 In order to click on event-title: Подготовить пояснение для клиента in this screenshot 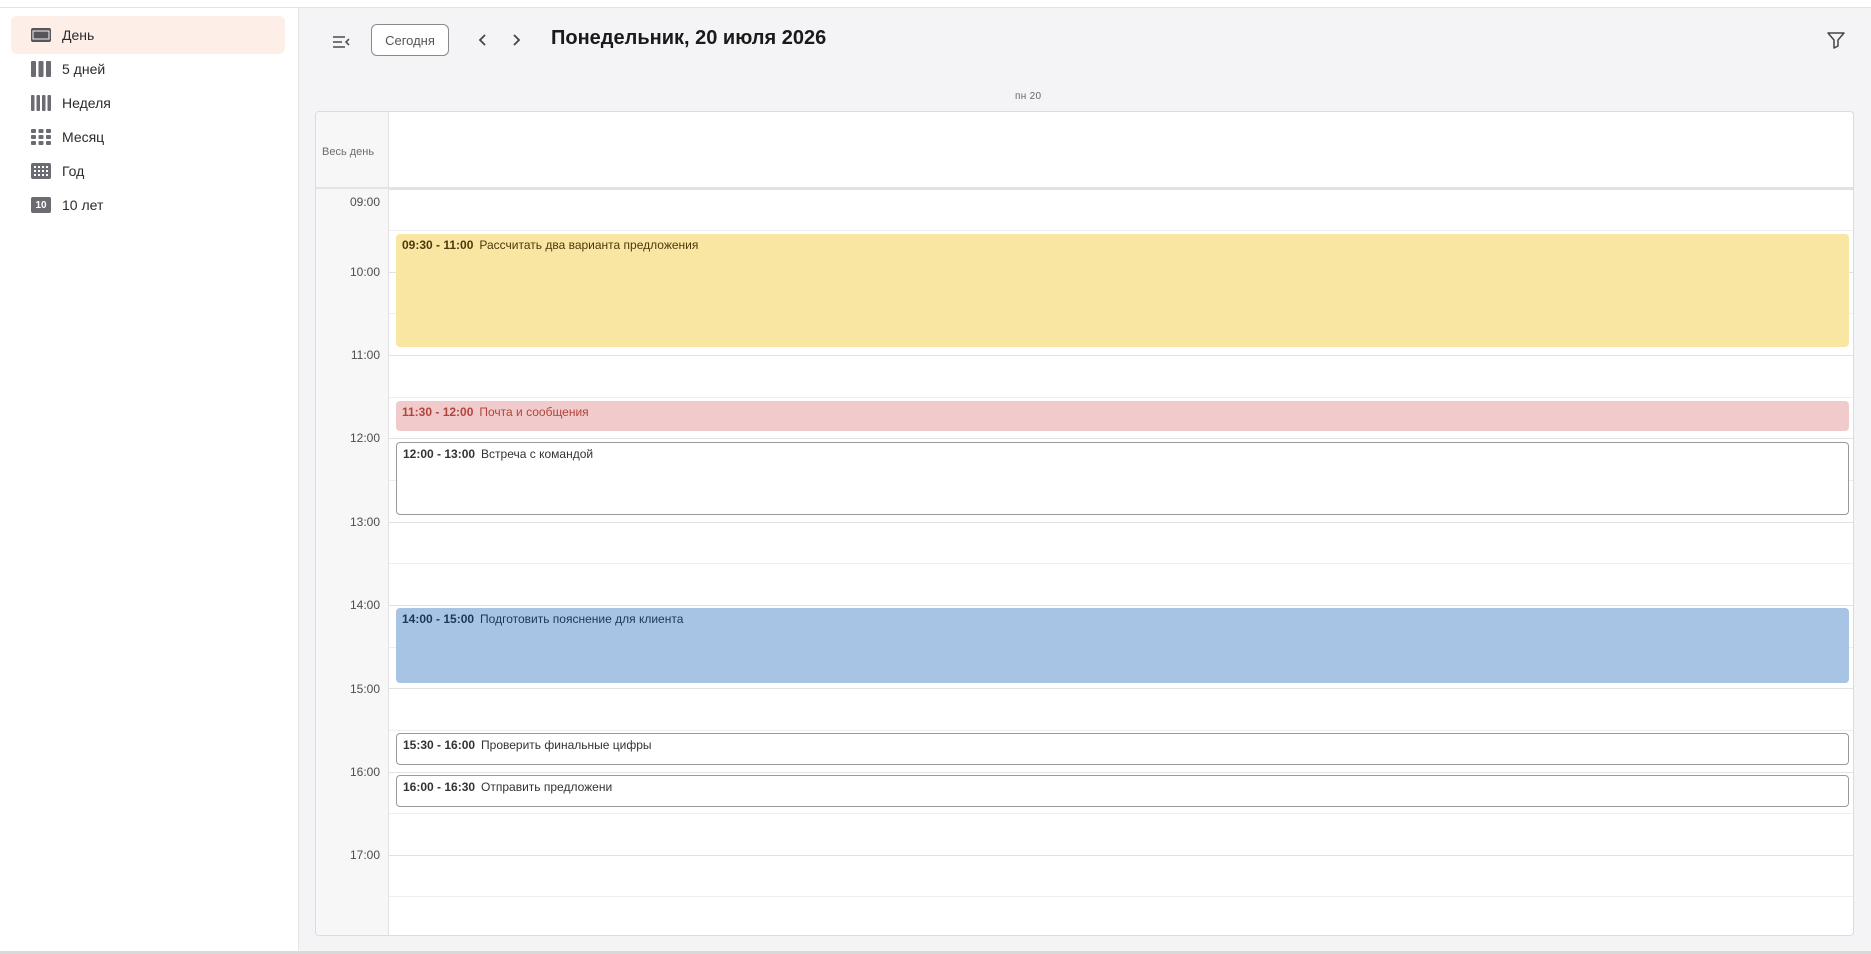, I will do `click(582, 619)`.